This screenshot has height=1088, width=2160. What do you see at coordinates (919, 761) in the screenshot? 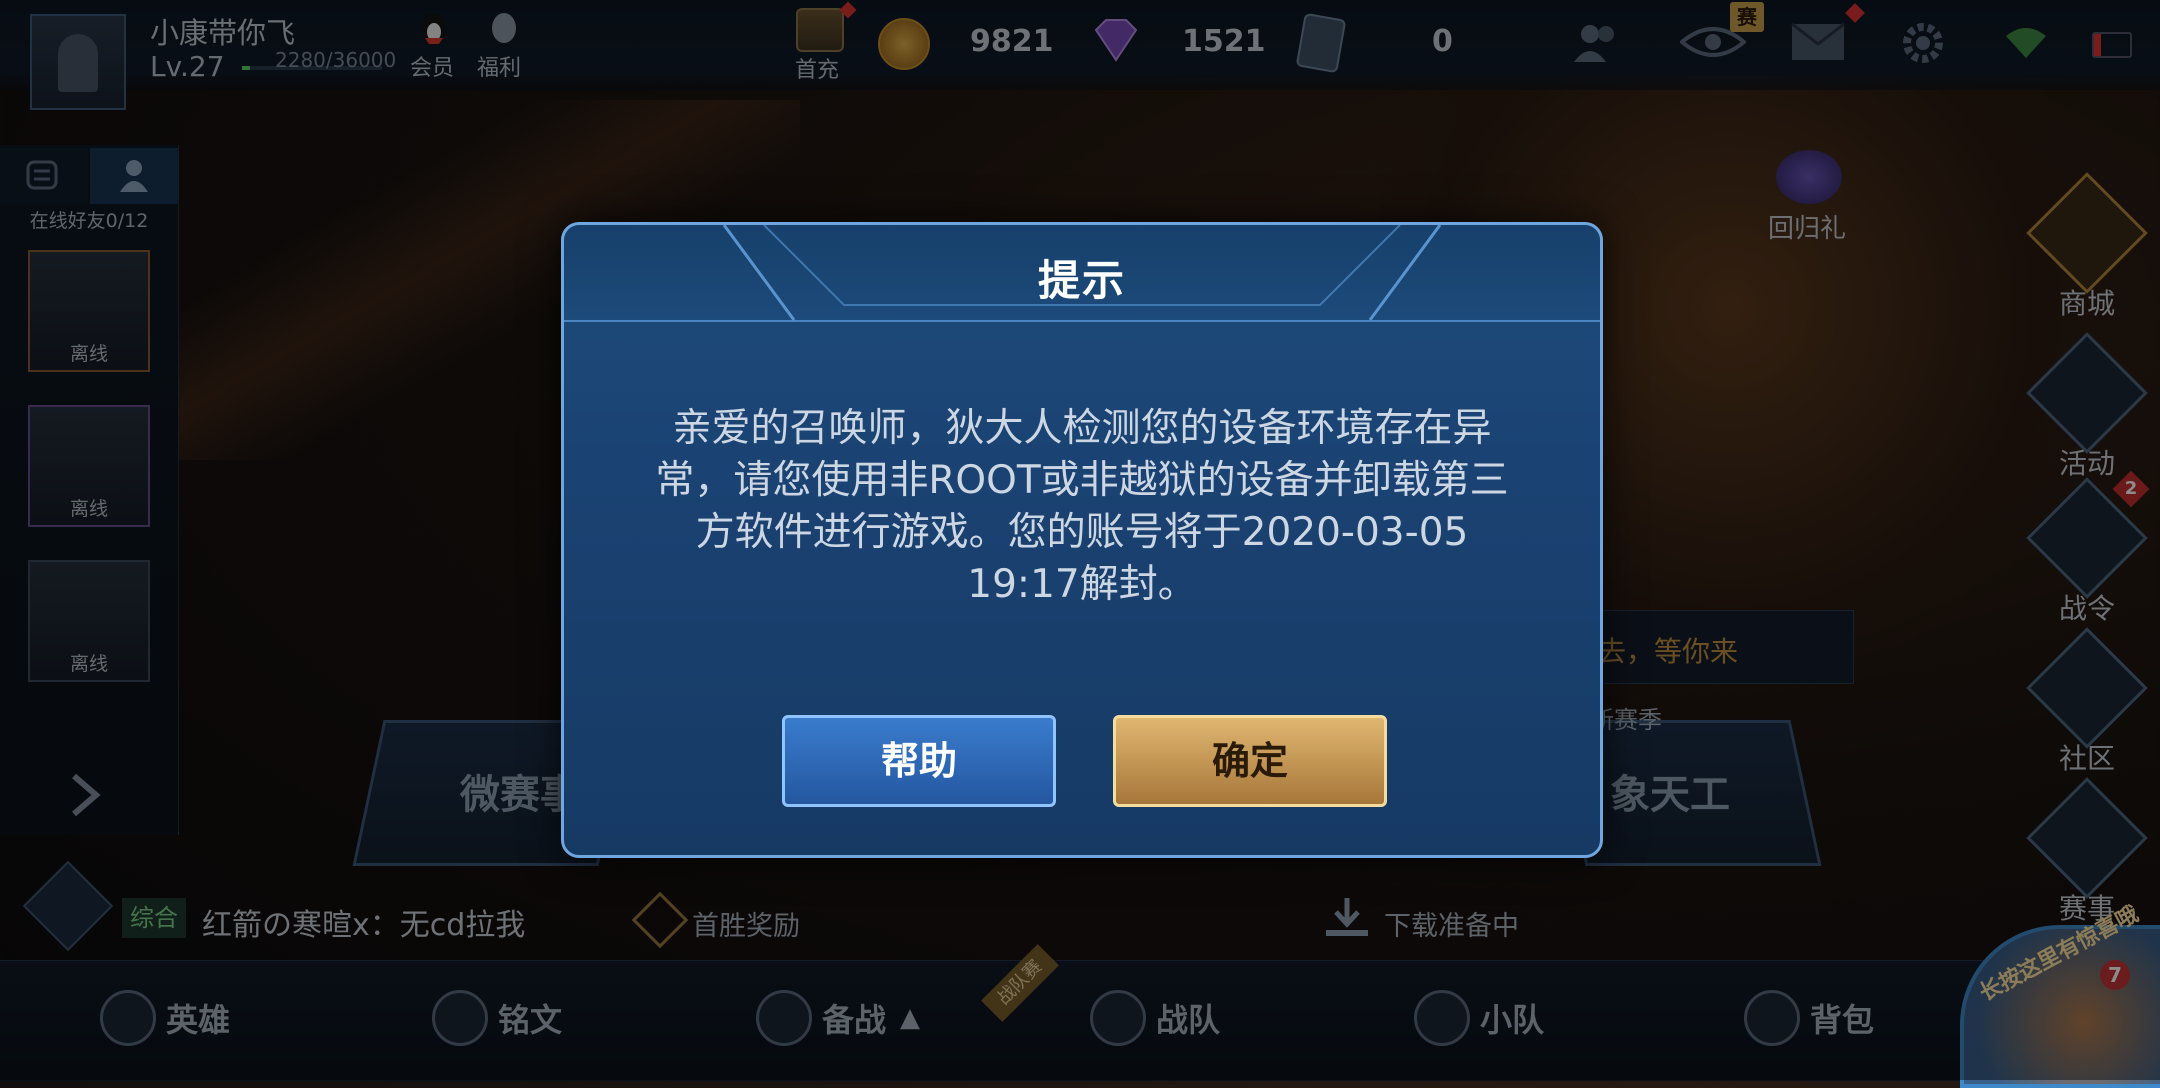
I see `help-button: 帮助` at bounding box center [919, 761].